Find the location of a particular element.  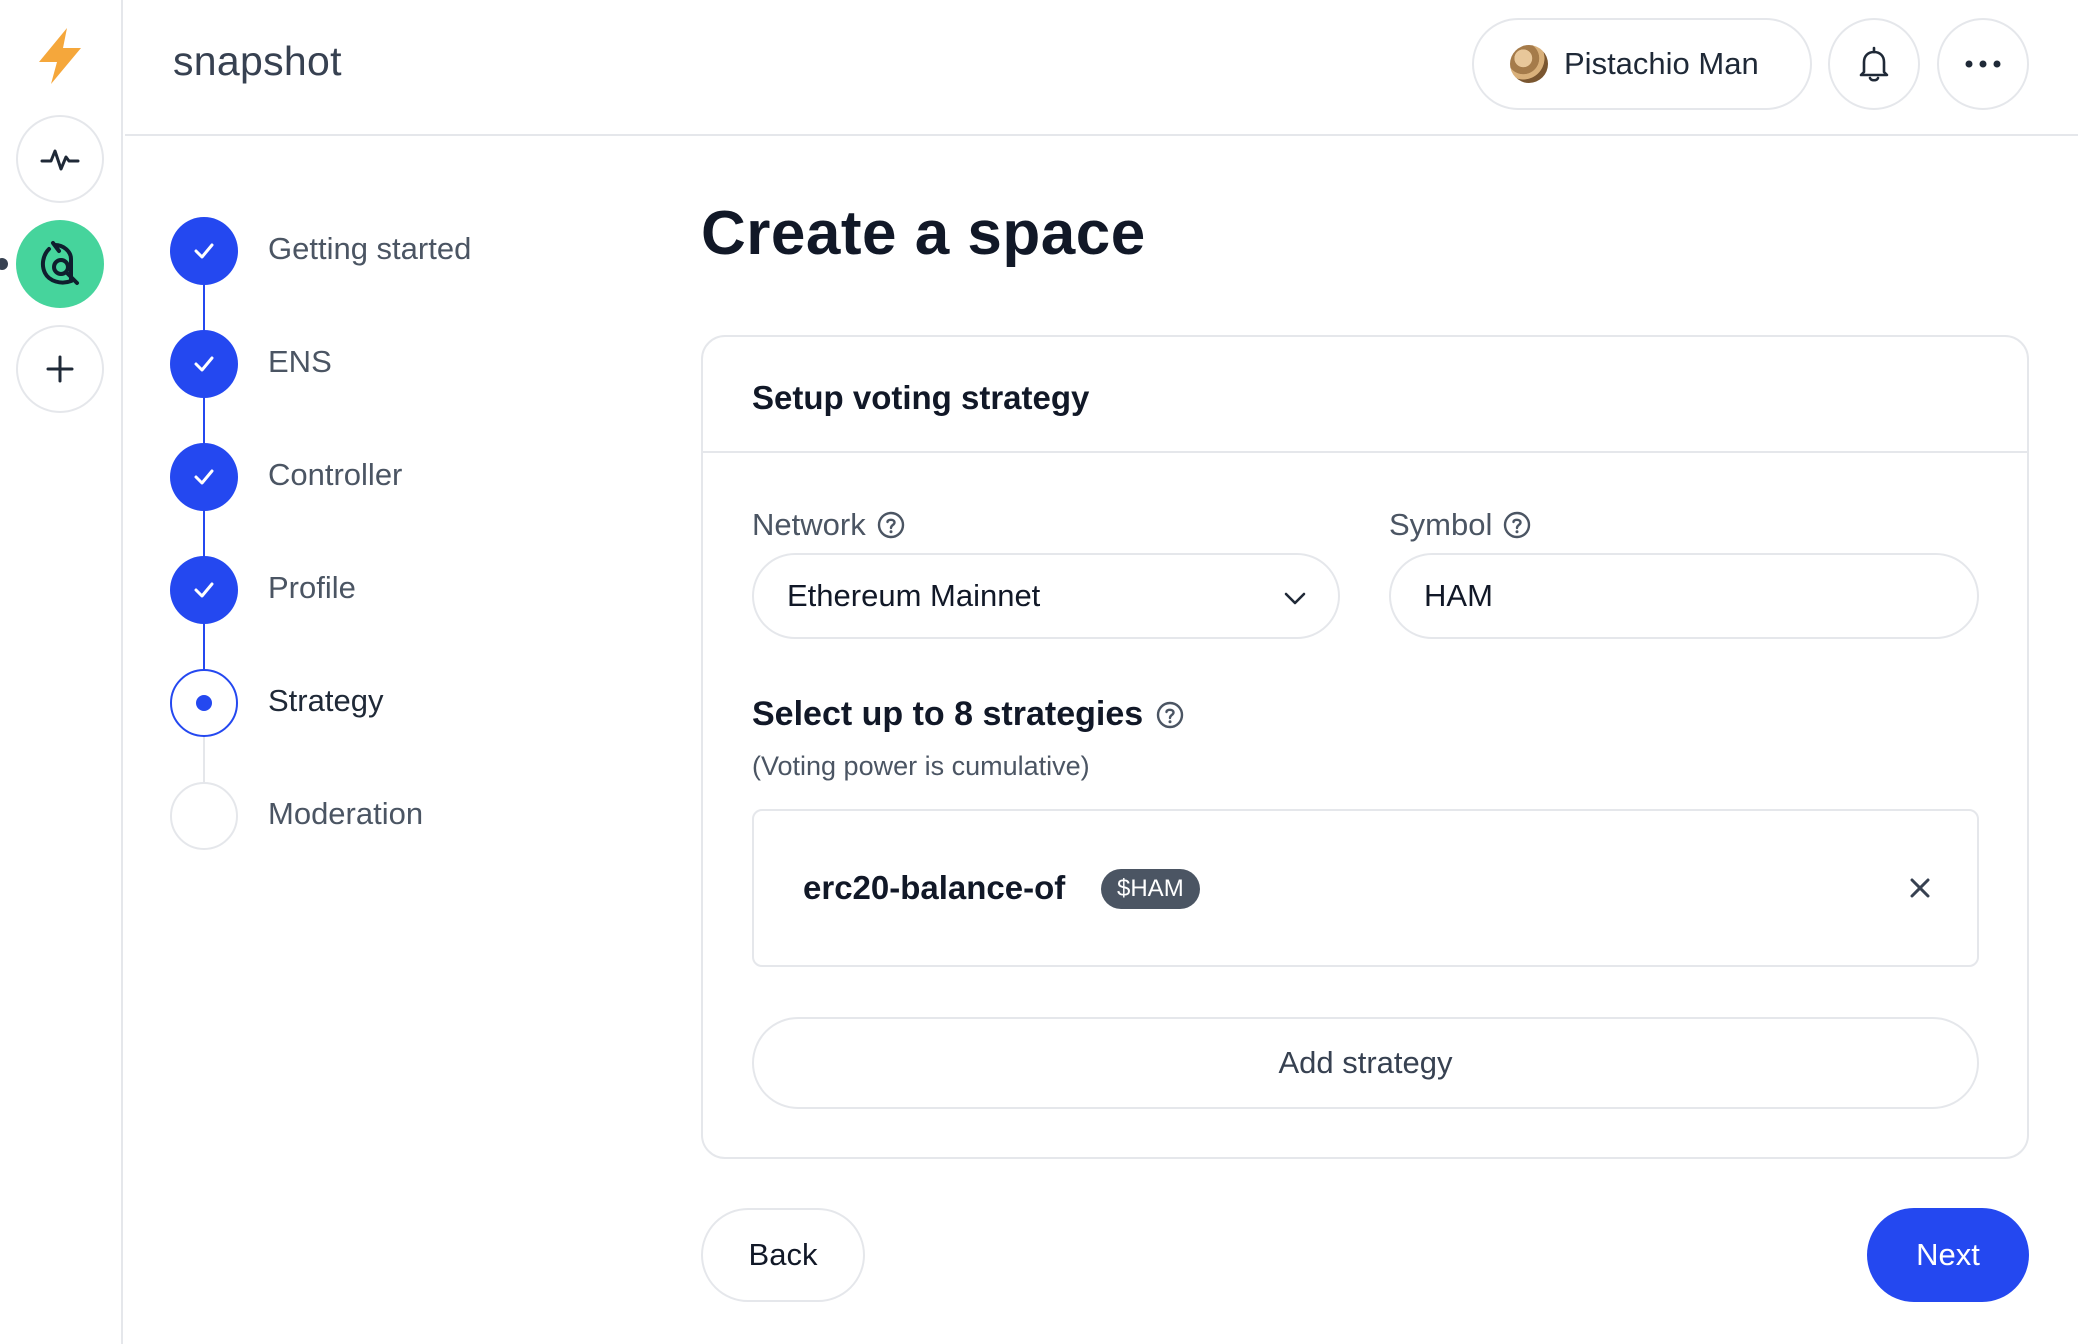

step-label: ENS is located at coordinates (300, 361).